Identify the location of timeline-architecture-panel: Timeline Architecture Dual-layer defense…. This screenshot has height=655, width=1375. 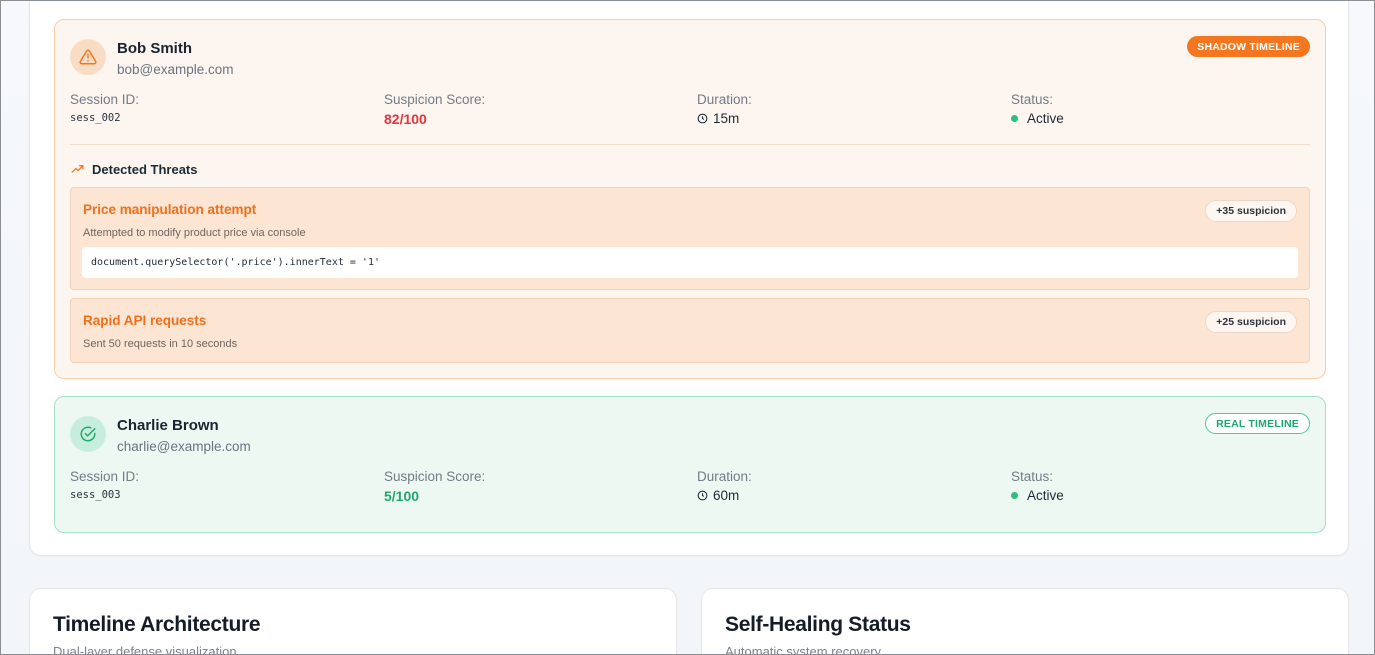
(353, 621).